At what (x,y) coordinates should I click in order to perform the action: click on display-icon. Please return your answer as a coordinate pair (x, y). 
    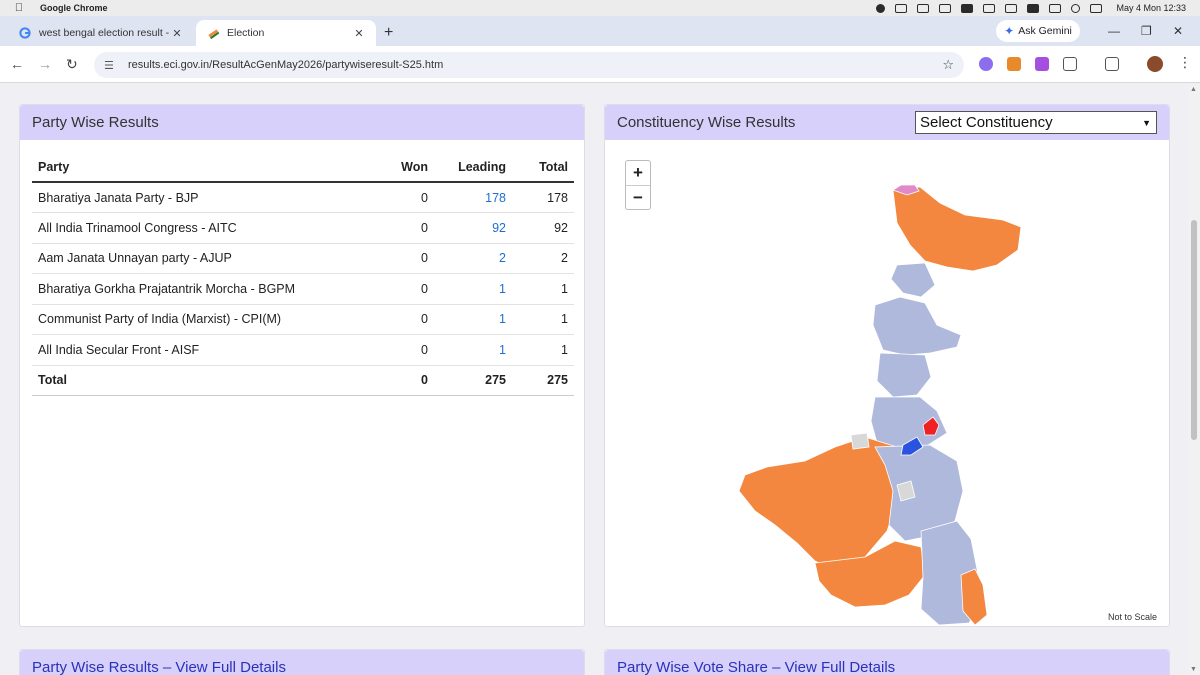
    Looking at the image, I should click on (945, 8).